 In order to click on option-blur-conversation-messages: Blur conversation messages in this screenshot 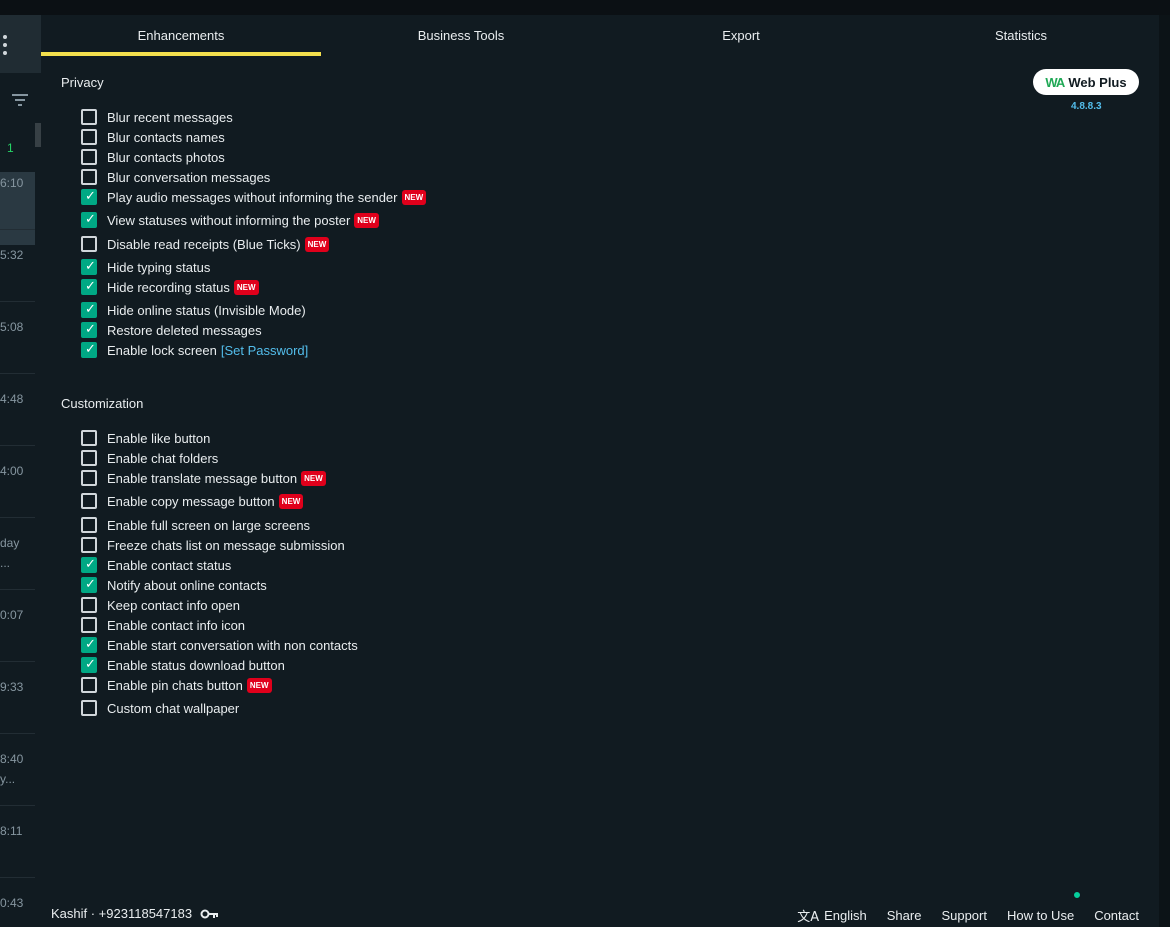, I will do `click(175, 177)`.